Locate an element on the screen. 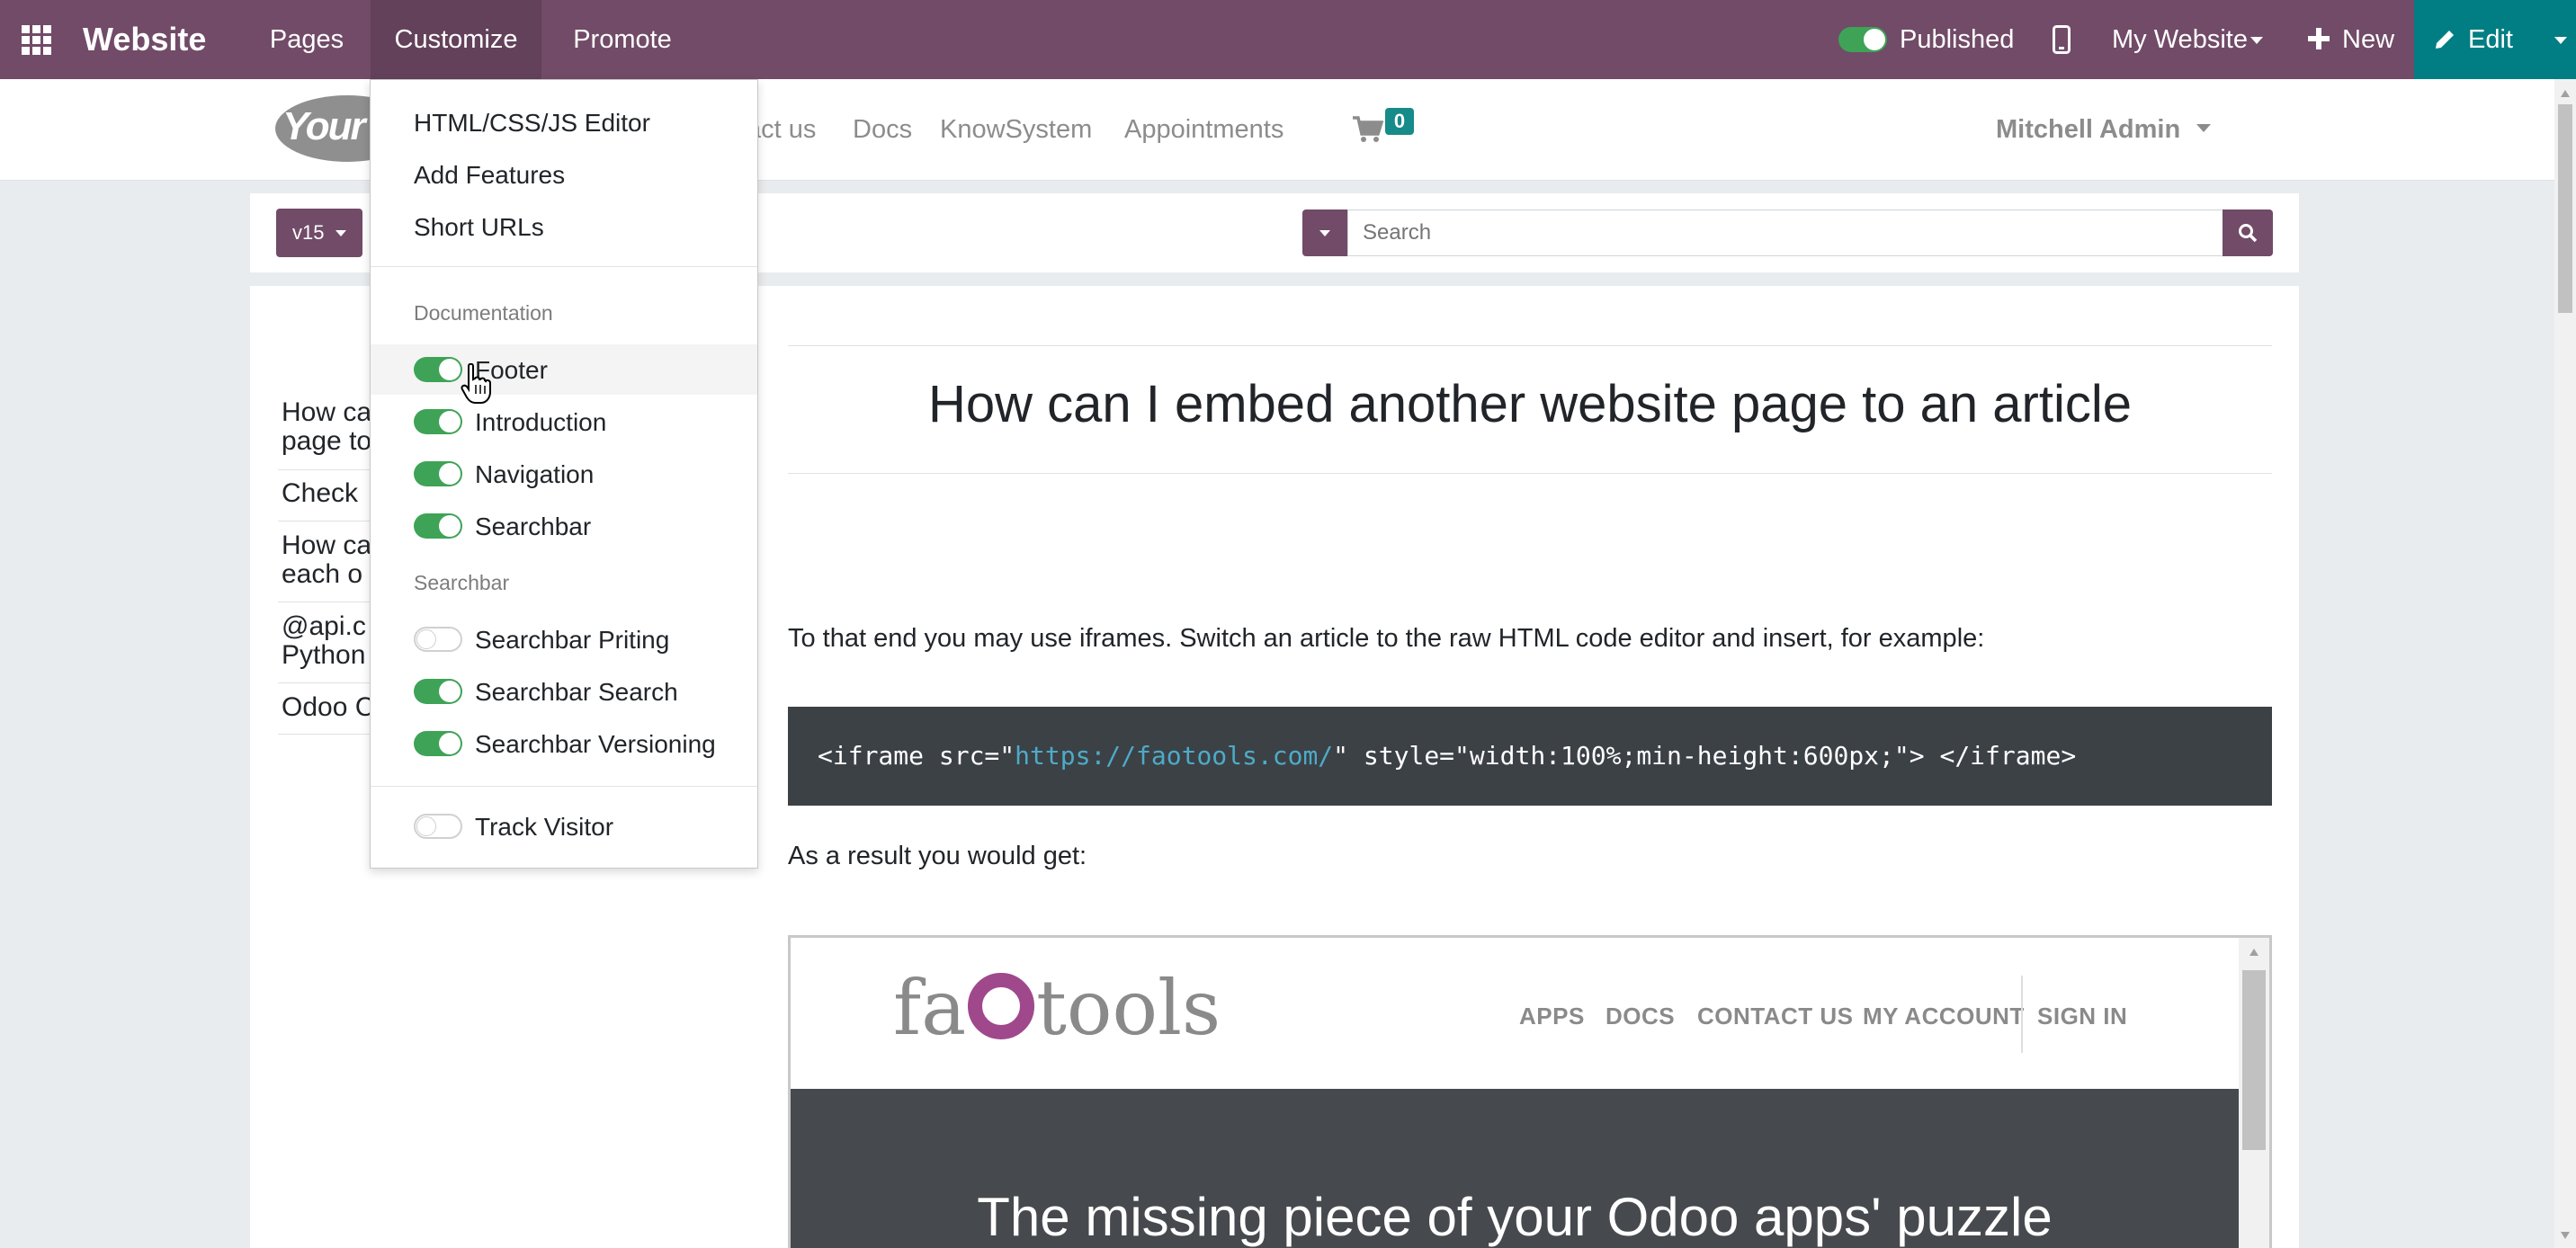 This screenshot has width=2576, height=1248. toggle-navigation-label: Navigation is located at coordinates (534, 475).